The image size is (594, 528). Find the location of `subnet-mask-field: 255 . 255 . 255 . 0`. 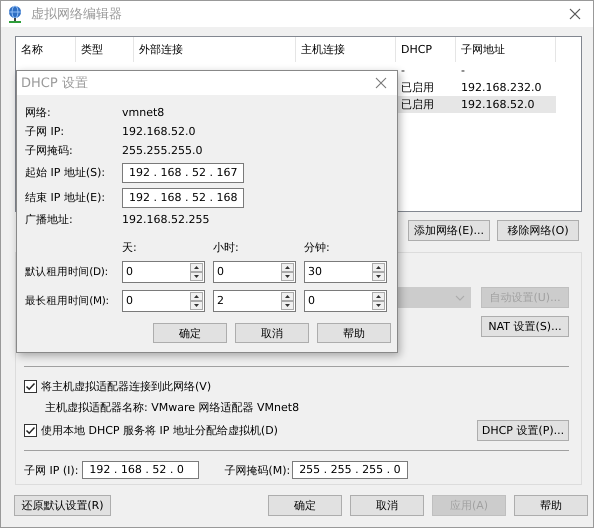

subnet-mask-field: 255 . 255 . 255 . 0 is located at coordinates (350, 470).